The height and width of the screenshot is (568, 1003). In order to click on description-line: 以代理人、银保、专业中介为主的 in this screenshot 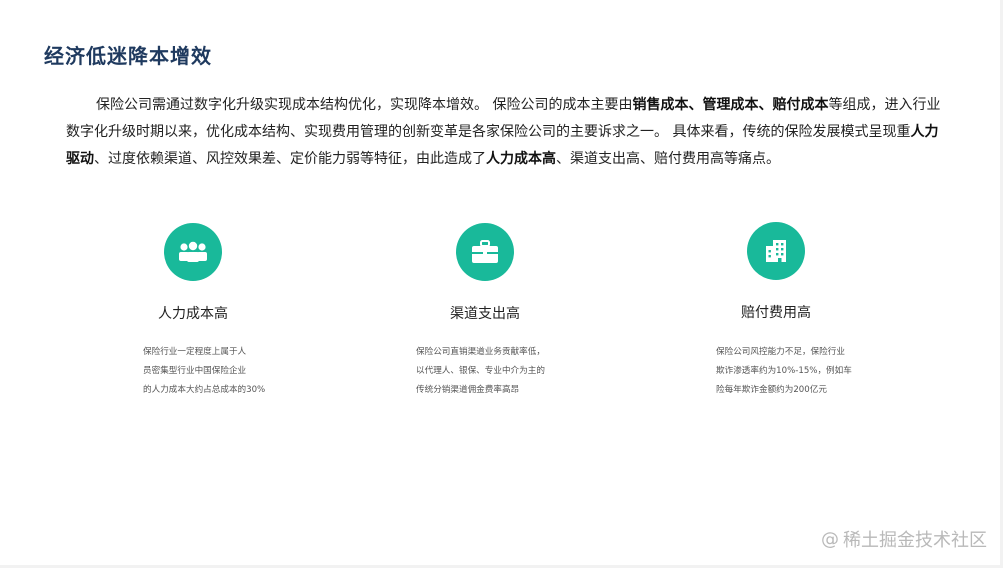, I will do `click(480, 371)`.